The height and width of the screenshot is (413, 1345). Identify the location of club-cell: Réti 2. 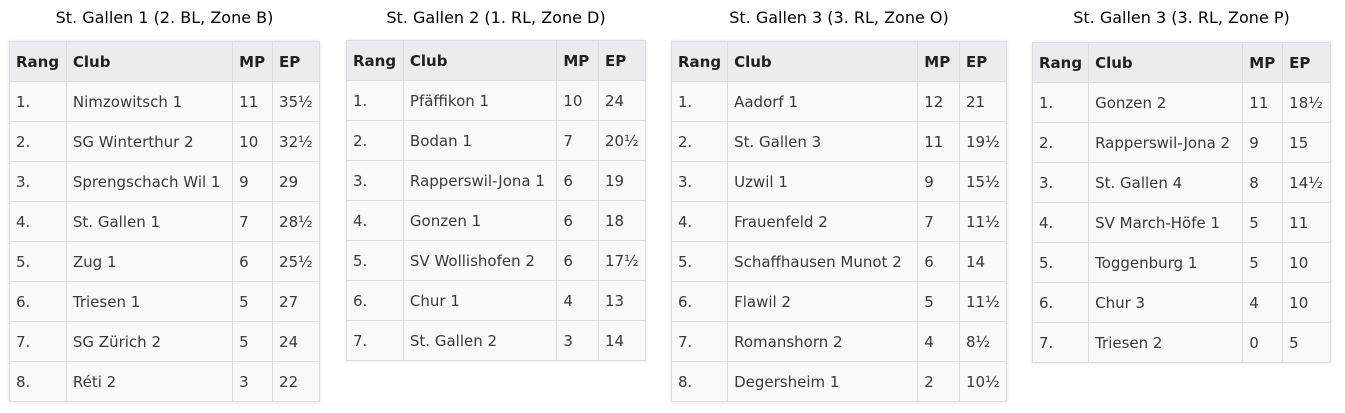
(149, 381).